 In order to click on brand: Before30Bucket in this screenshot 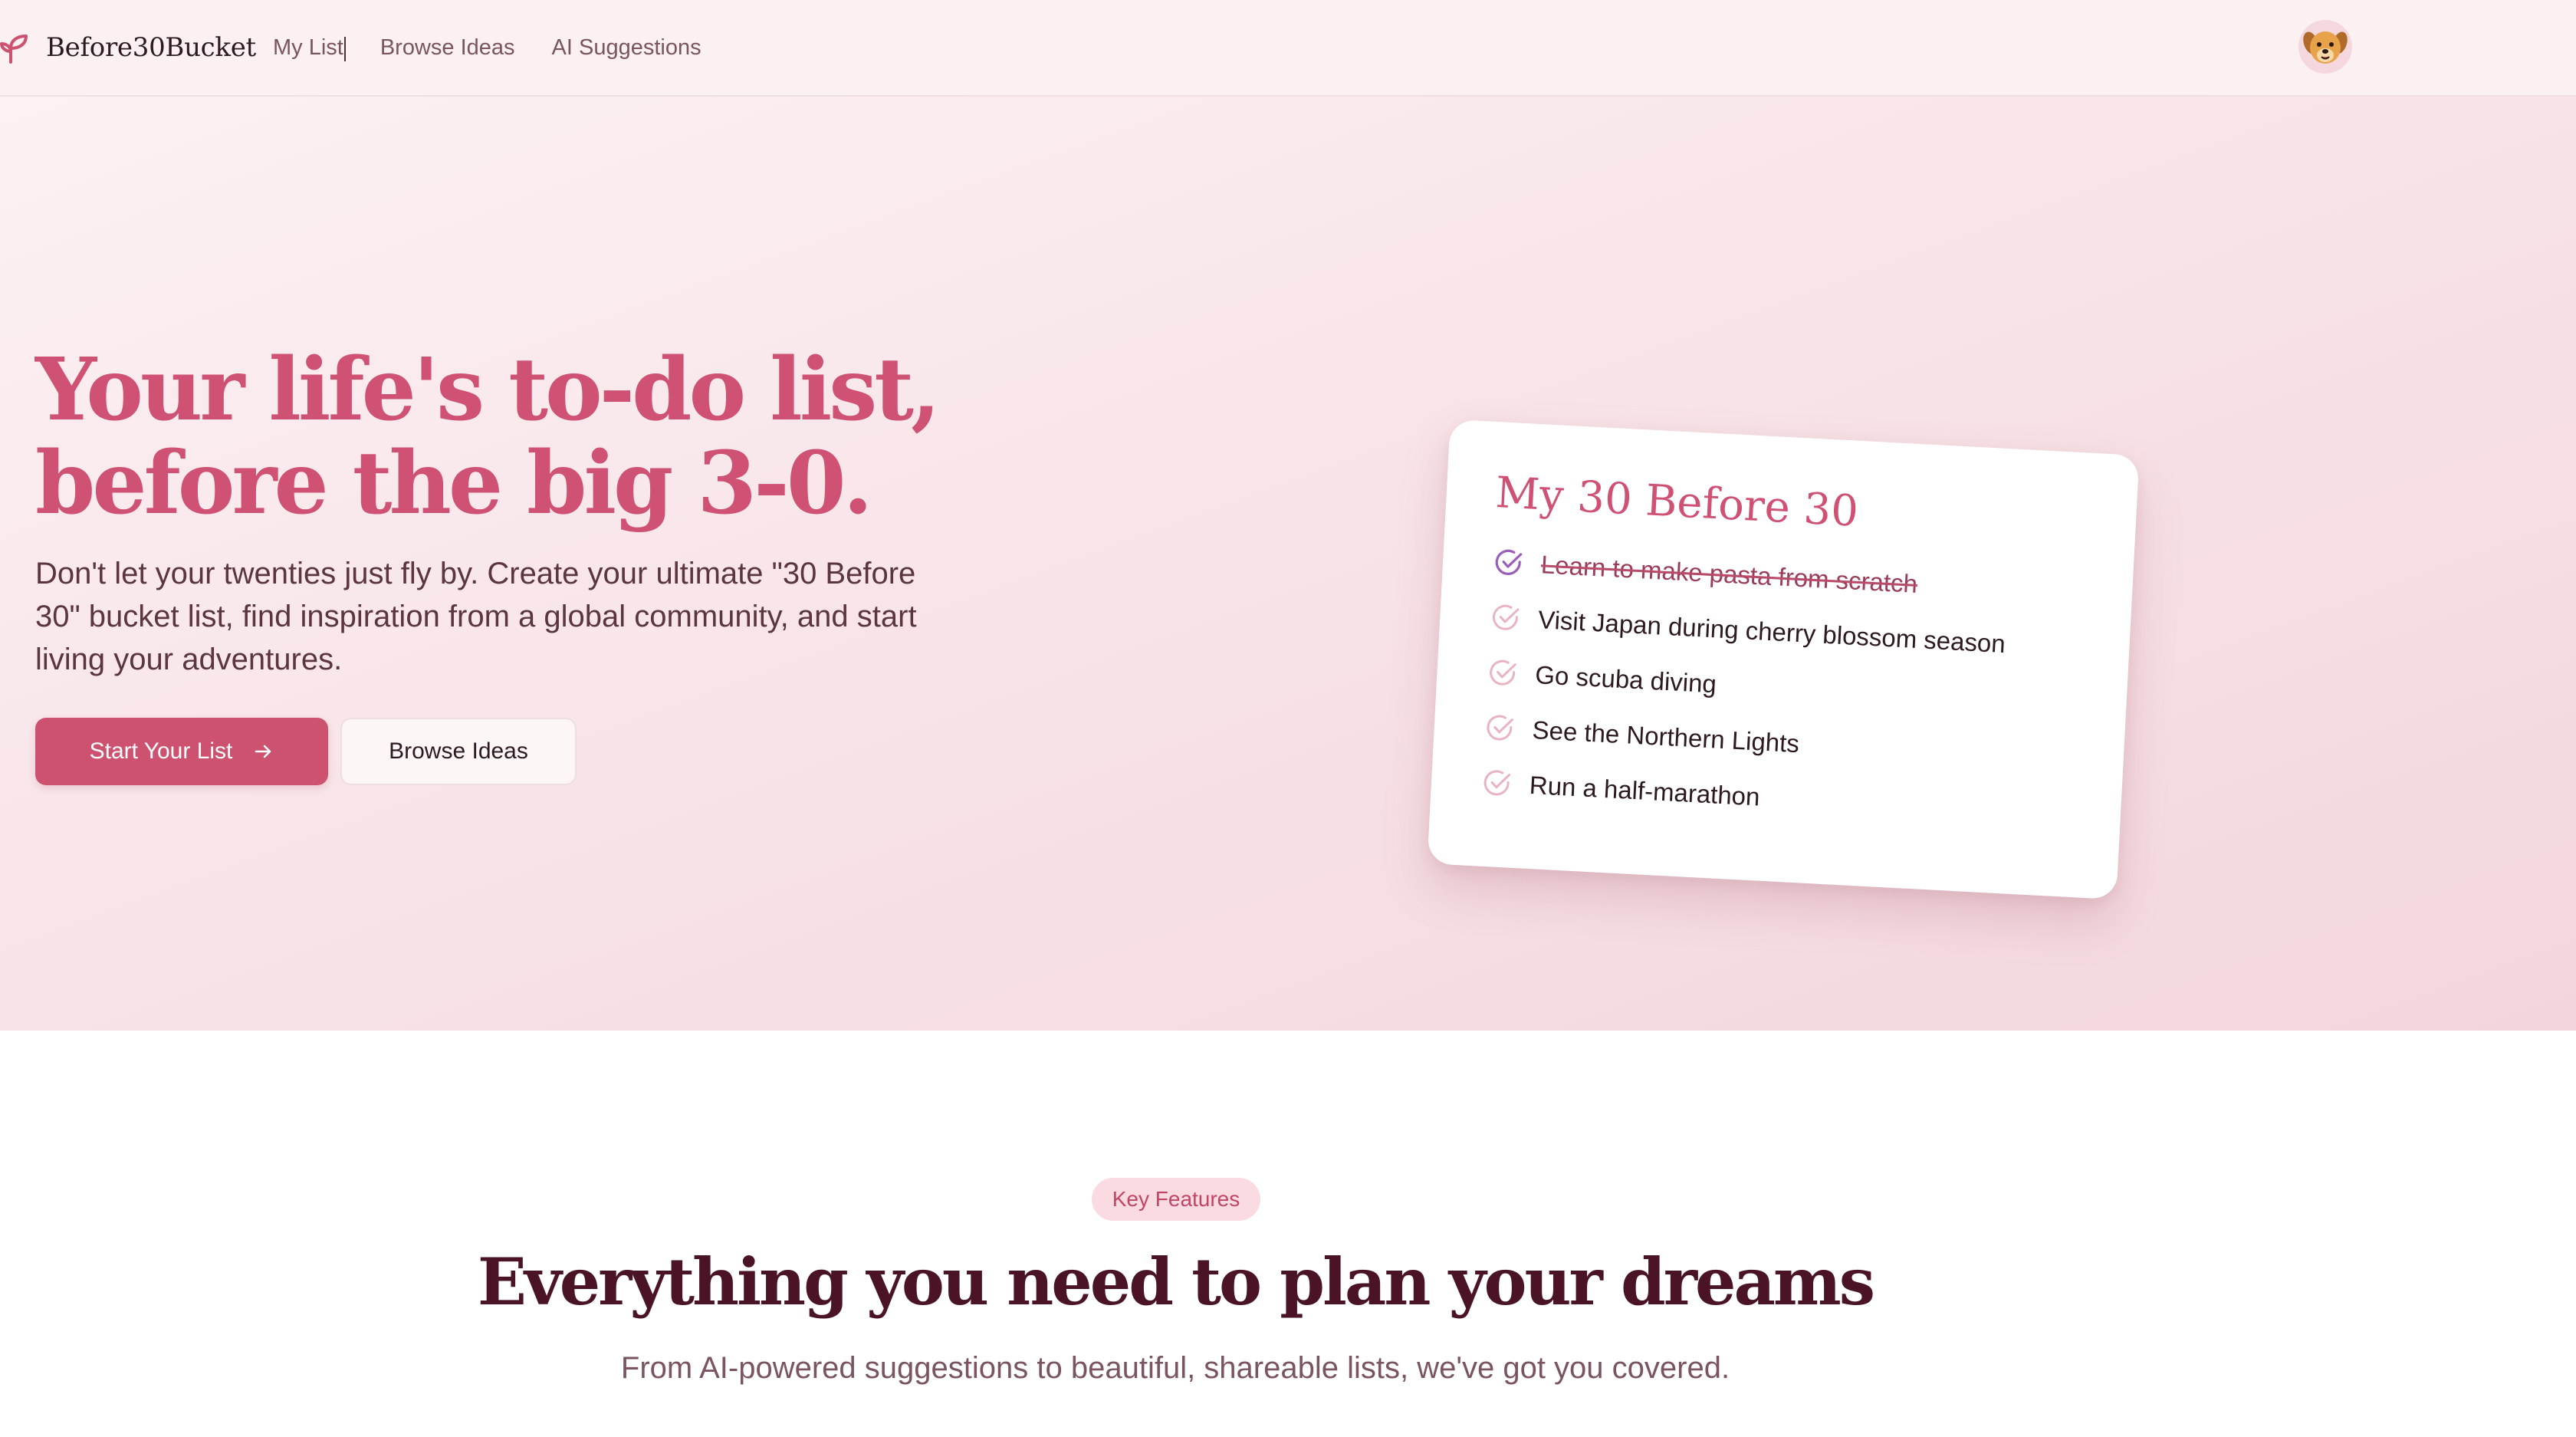, I will do `click(128, 47)`.